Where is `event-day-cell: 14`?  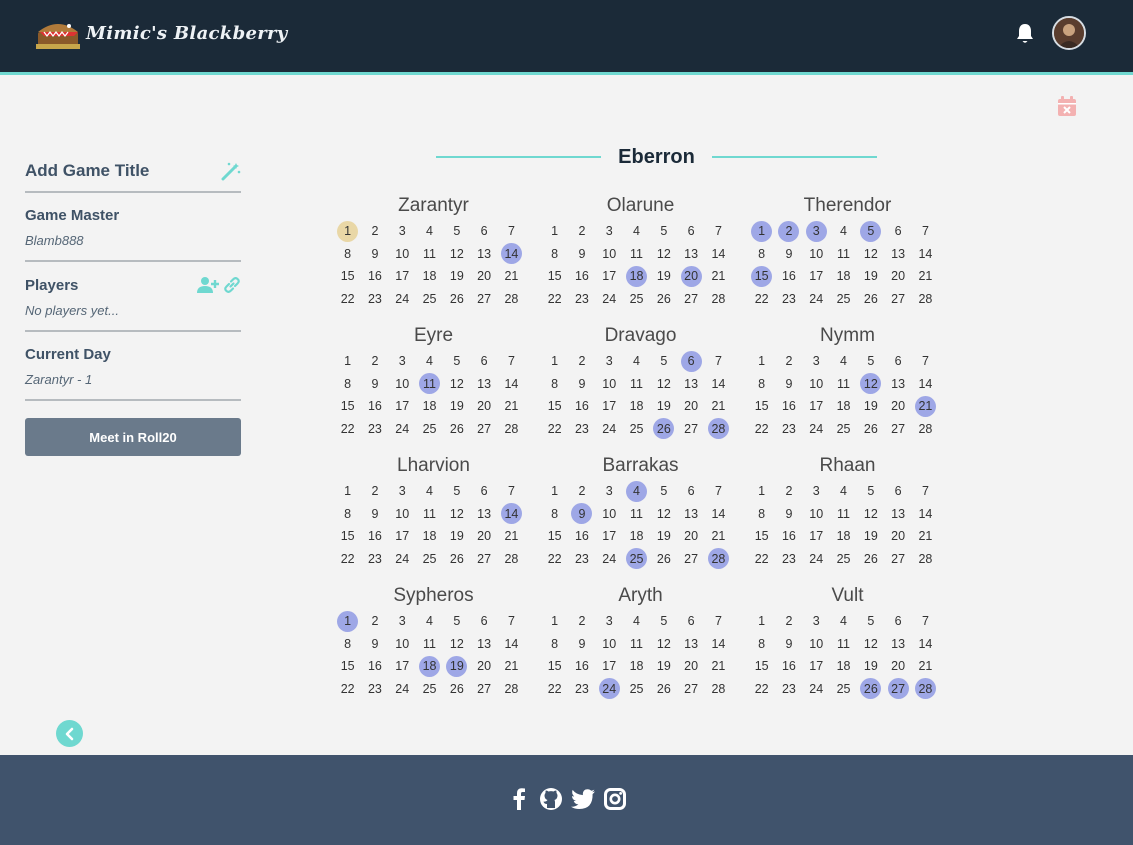
event-day-cell: 14 is located at coordinates (511, 514).